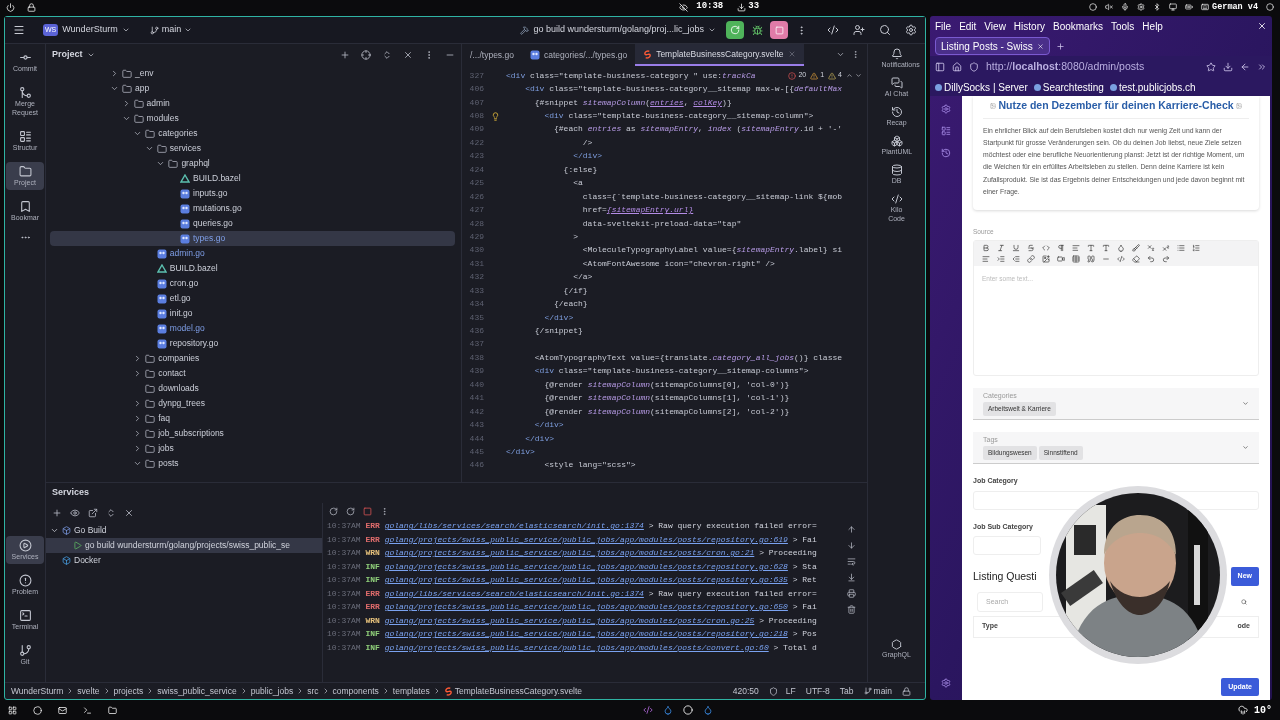  I want to click on tree-item: inputs.go, so click(252, 193).